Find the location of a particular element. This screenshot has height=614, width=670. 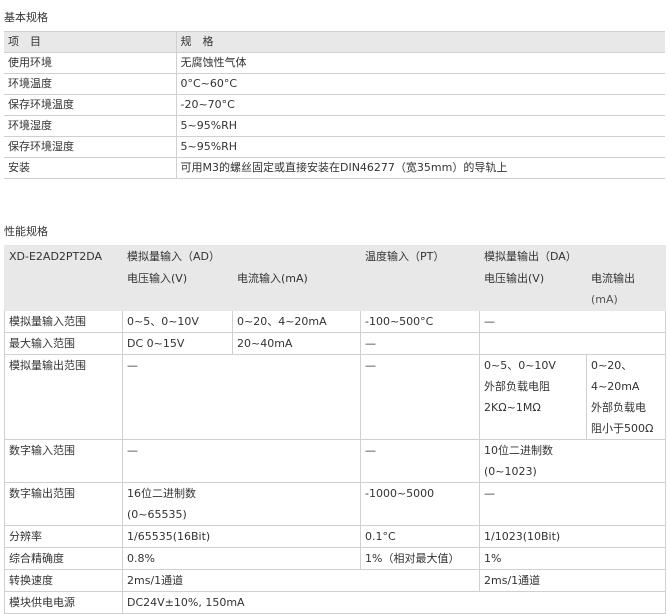

cell-current-input: 0~20、4~20mA is located at coordinates (296, 321).